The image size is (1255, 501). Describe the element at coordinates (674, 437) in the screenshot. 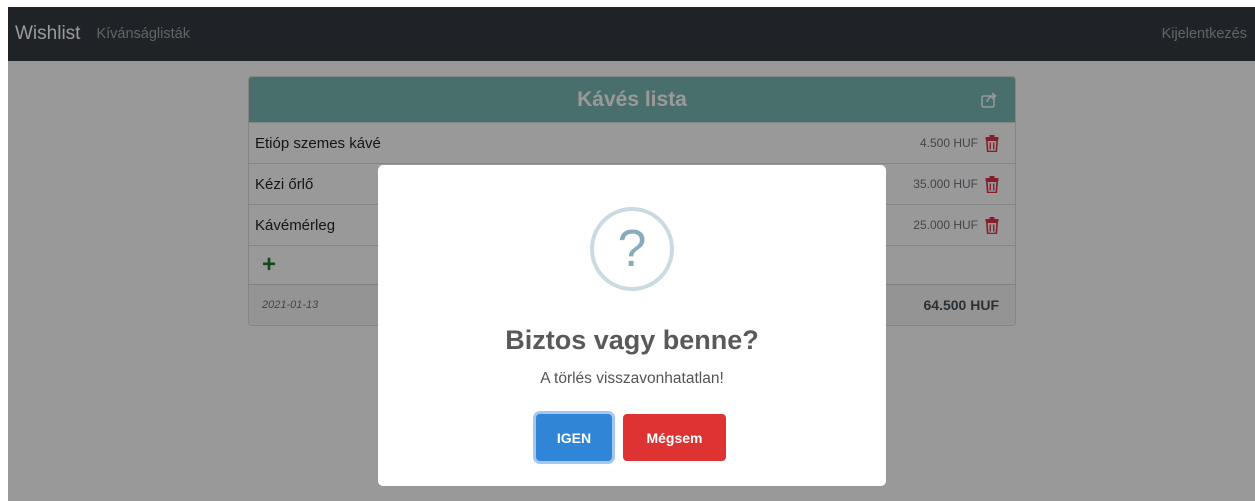

I see `cancel-button: Mégsem` at that location.